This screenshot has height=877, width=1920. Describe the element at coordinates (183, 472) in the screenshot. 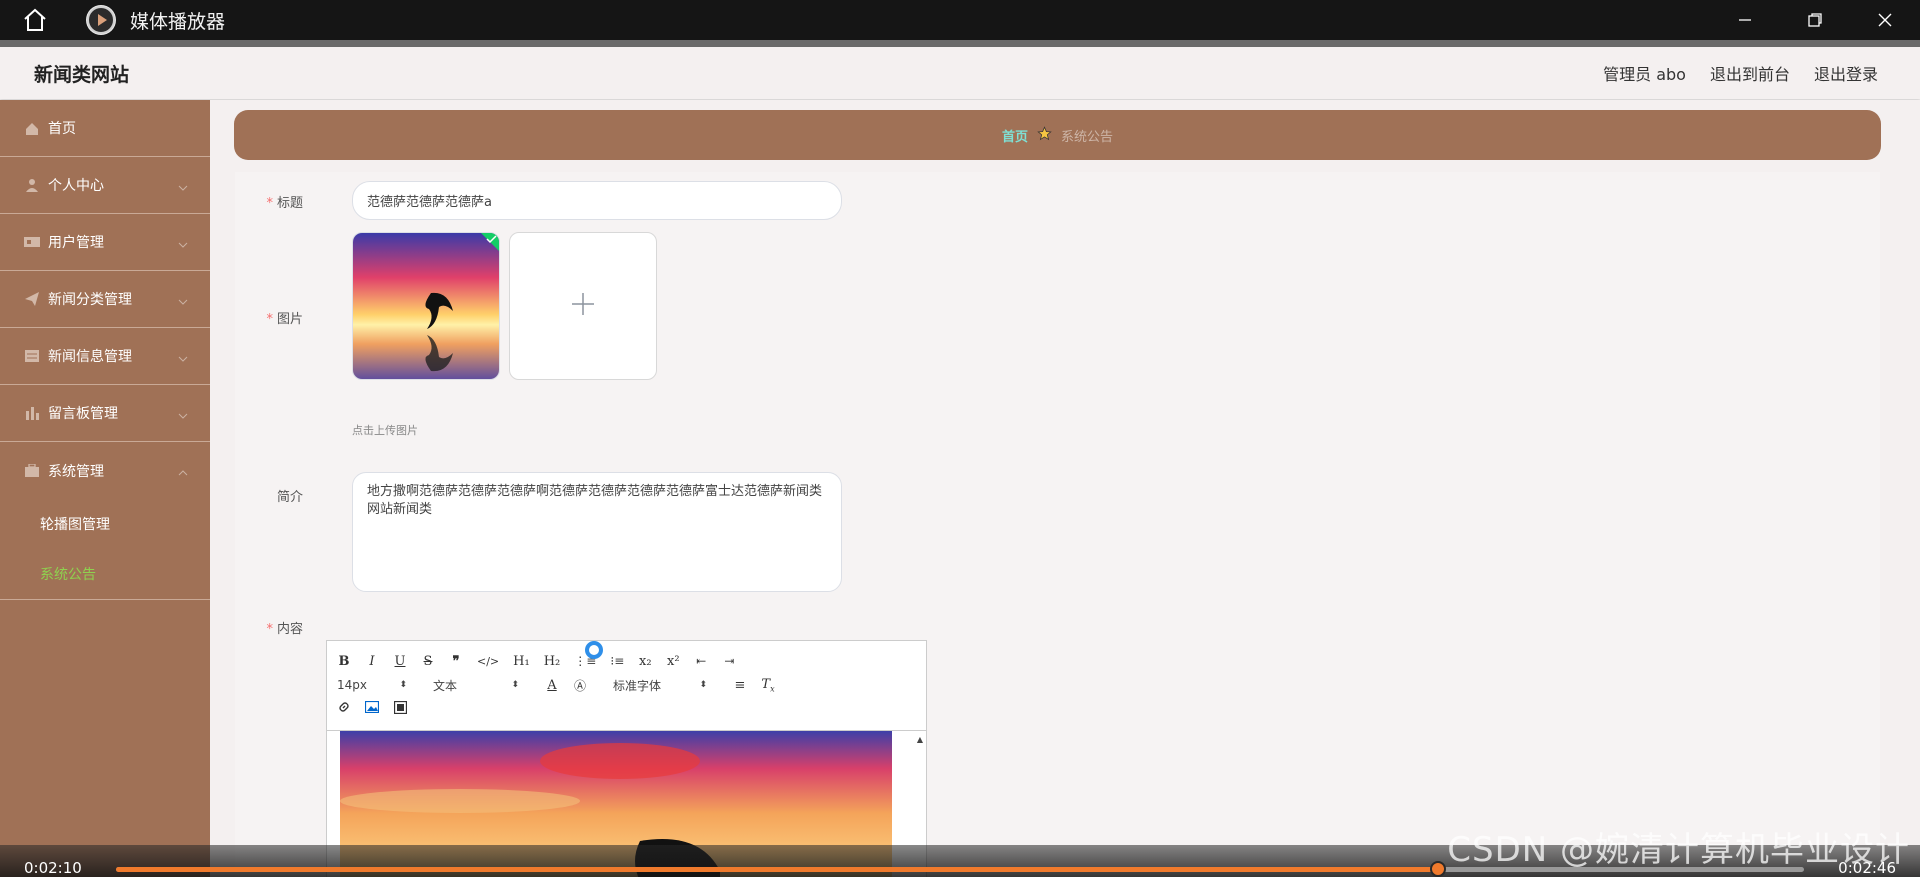

I see `chevron-up-icon` at that location.